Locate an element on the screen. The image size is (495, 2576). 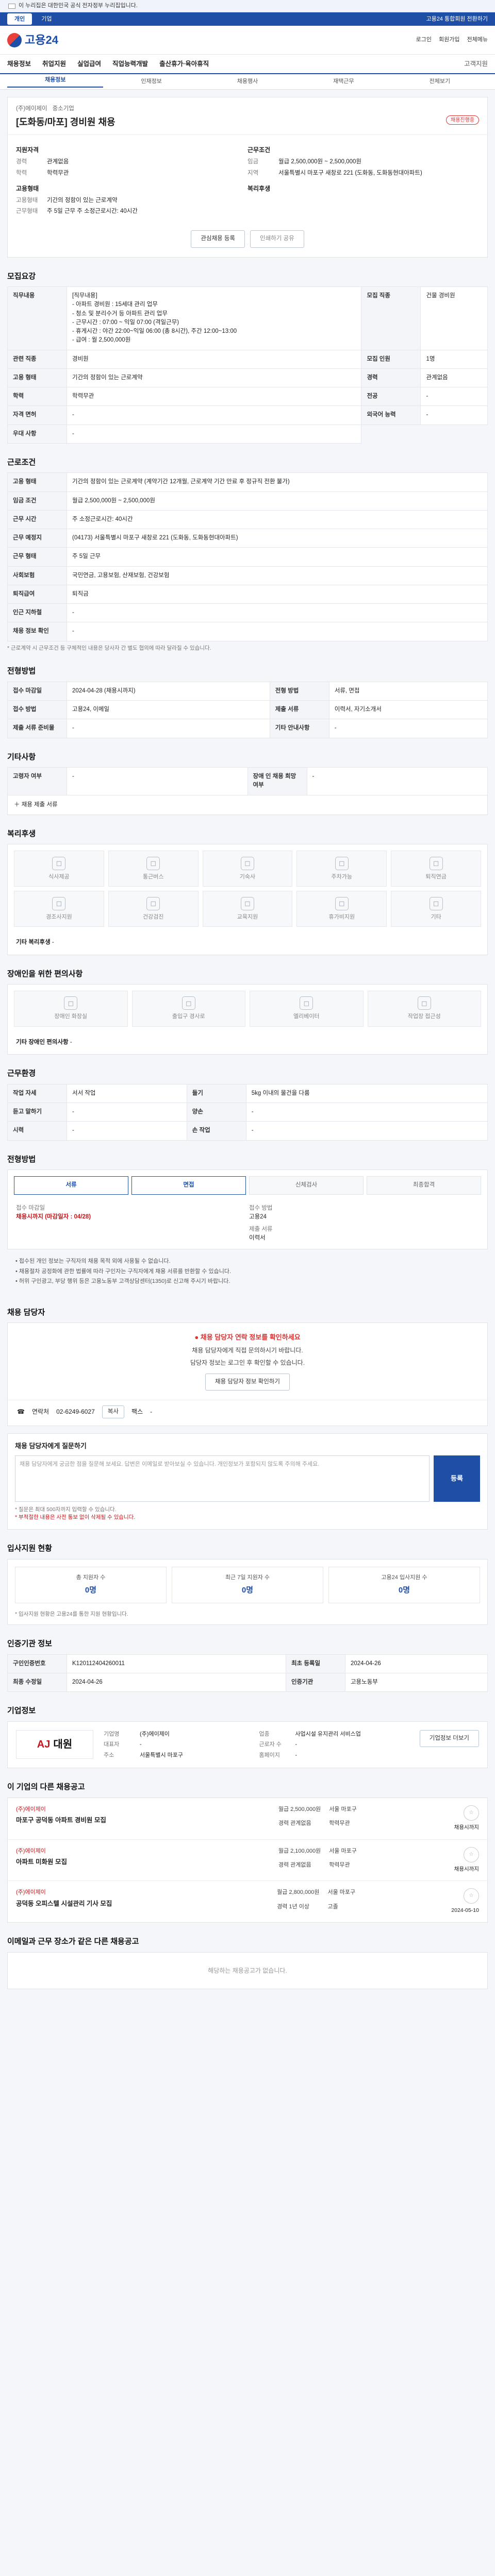
extra-more-row: ＋ 채용 제출 서류 is located at coordinates (247, 805).